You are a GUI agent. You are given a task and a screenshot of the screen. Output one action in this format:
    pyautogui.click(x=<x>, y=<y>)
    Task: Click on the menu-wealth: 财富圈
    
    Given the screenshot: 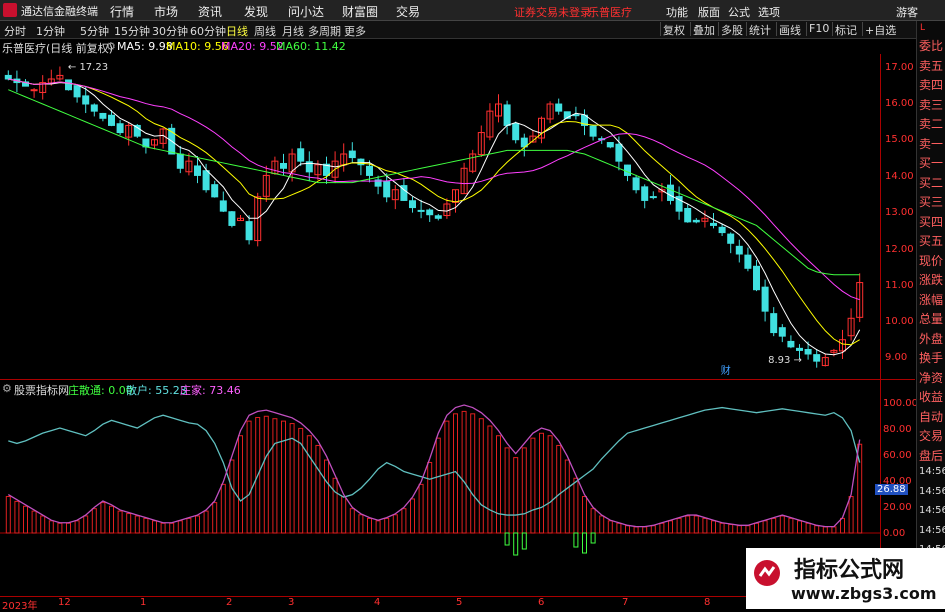 What is the action you would take?
    pyautogui.click(x=360, y=11)
    